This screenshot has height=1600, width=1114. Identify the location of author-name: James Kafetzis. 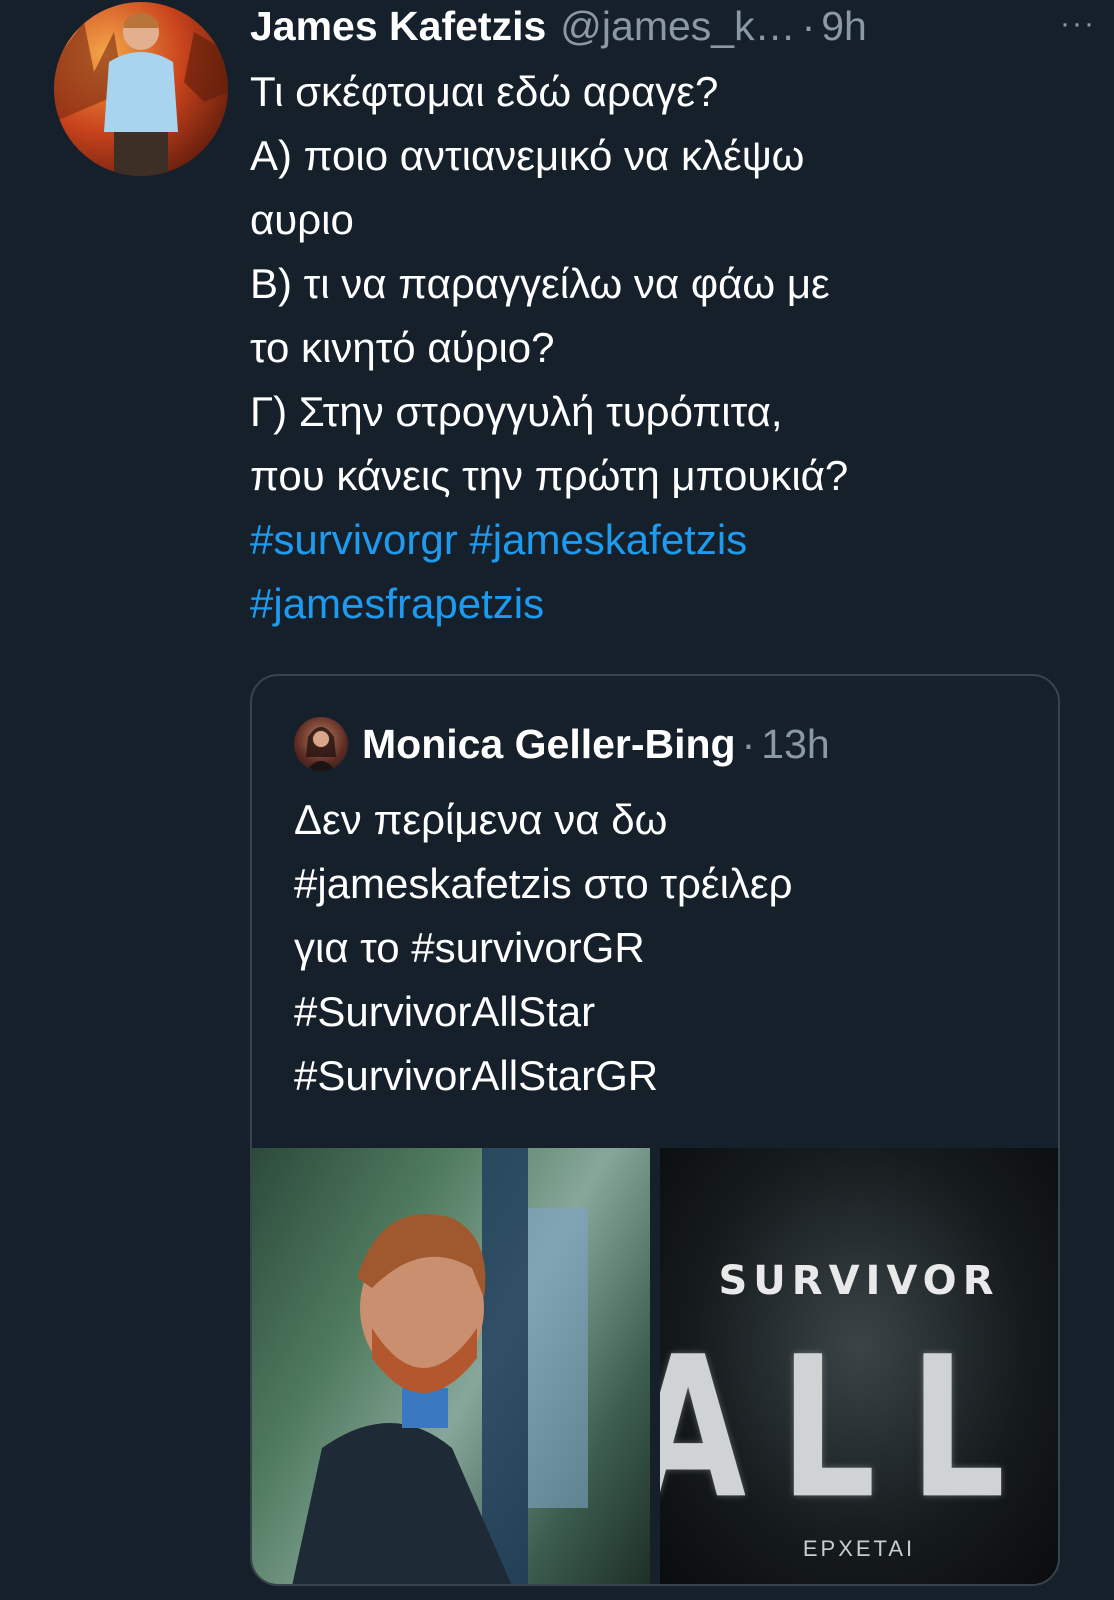
(398, 26).